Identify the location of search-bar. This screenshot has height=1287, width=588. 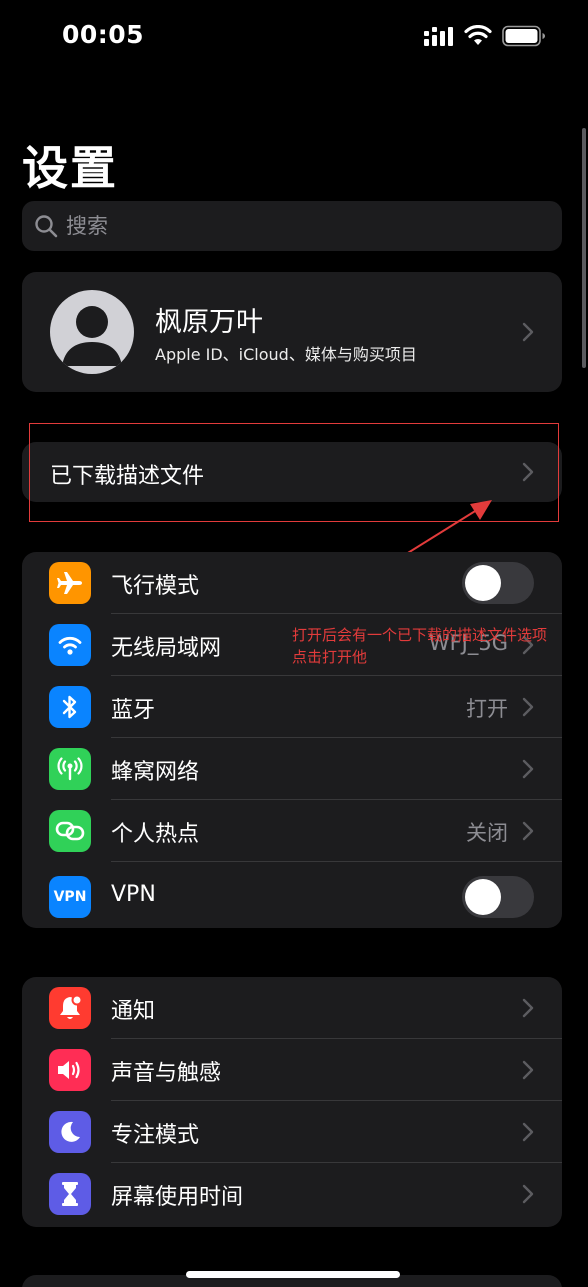
(292, 226).